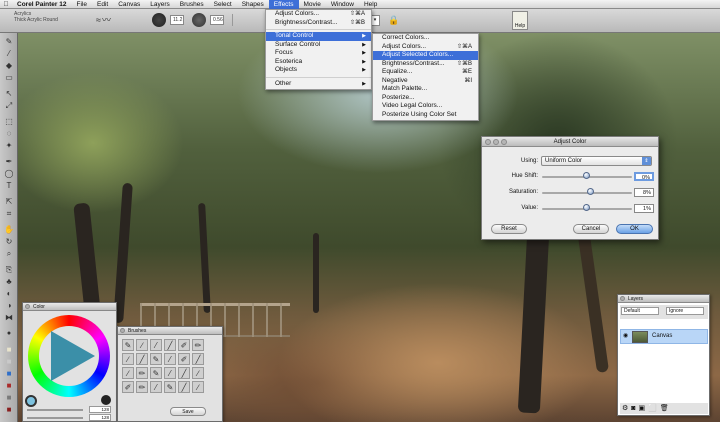 Image resolution: width=720 pixels, height=422 pixels. I want to click on cancel-button: Cancel, so click(591, 229).